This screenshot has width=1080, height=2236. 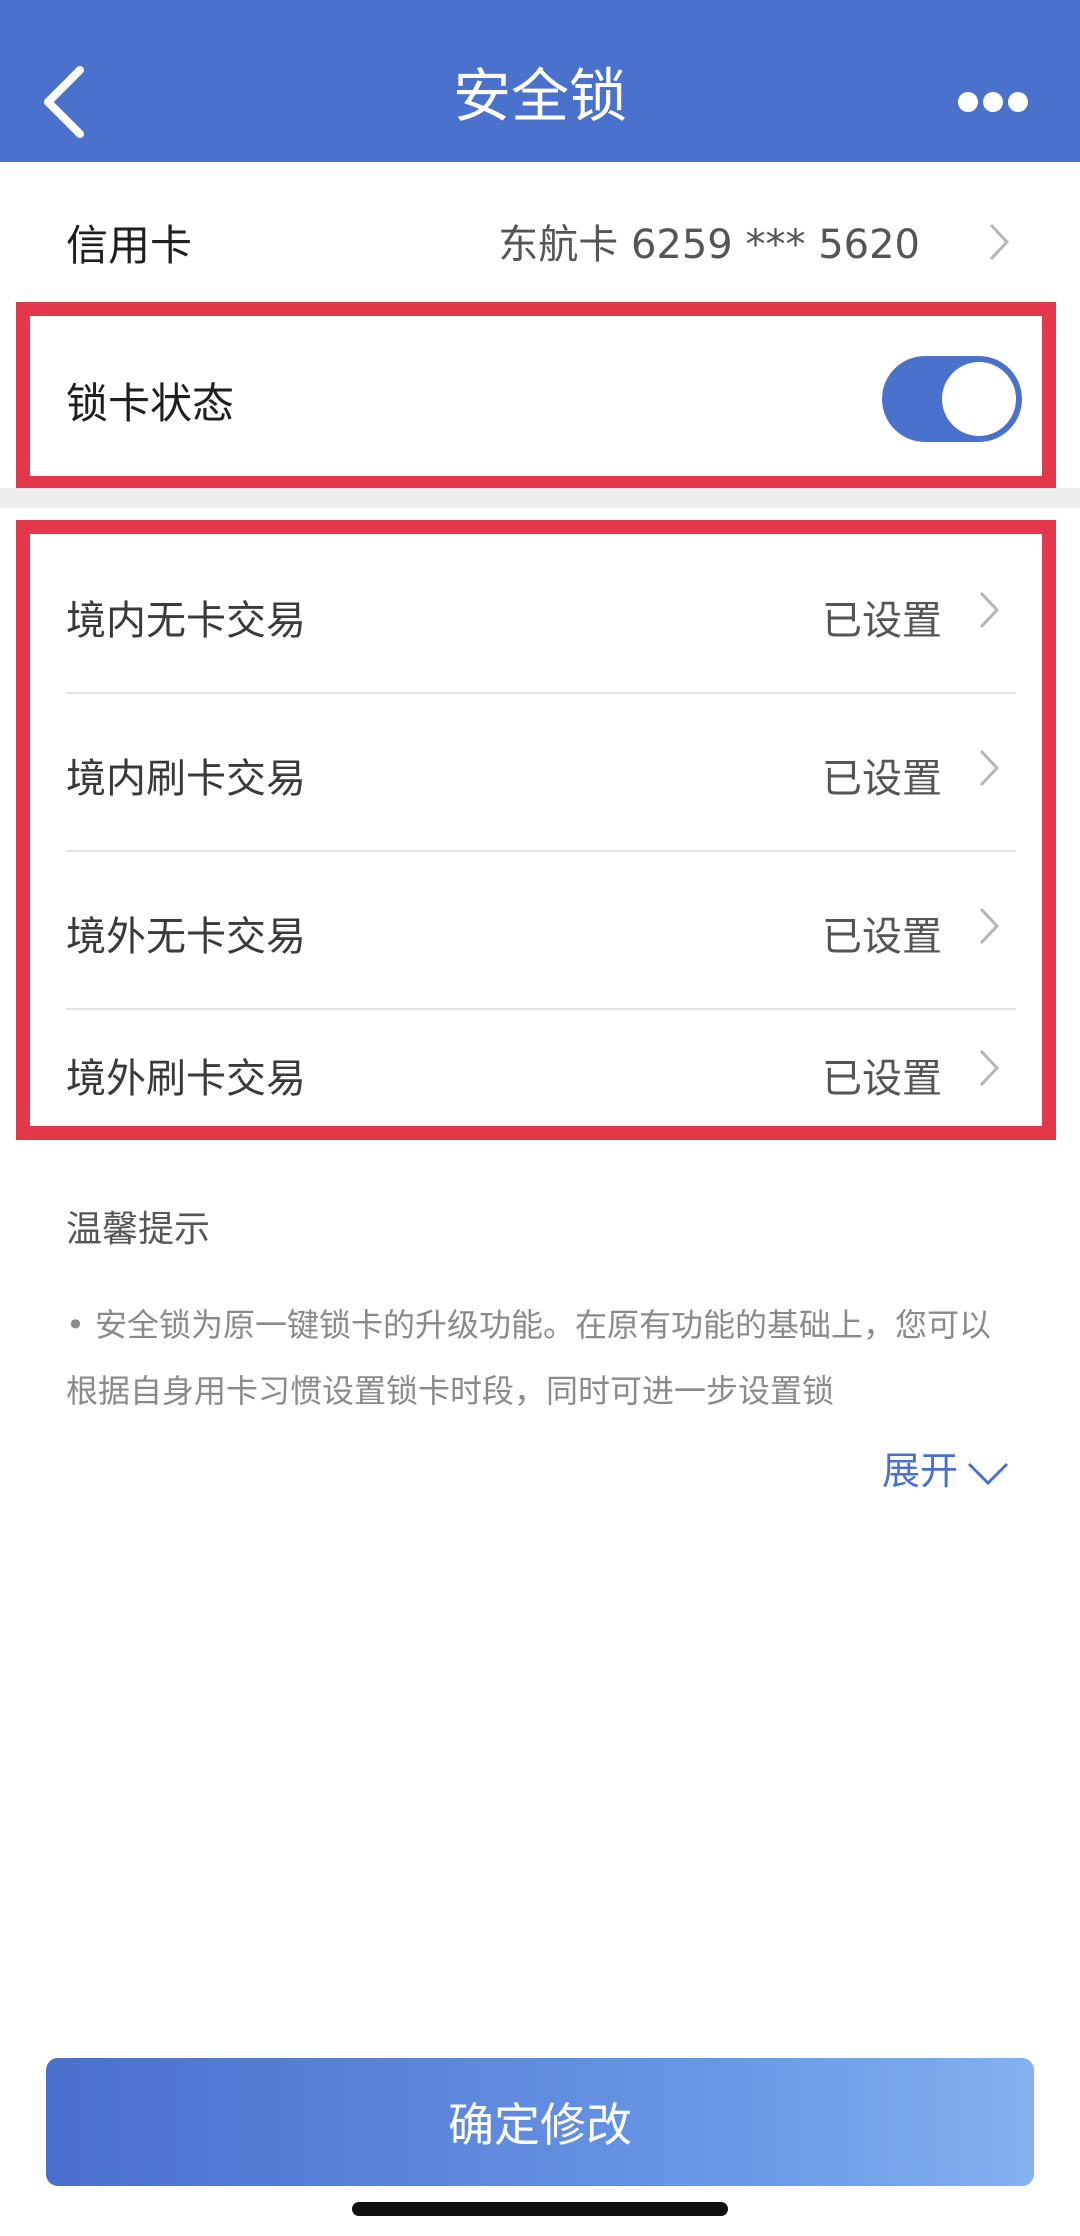 I want to click on transaction-label: 境外刷卡交易, so click(x=186, y=1079).